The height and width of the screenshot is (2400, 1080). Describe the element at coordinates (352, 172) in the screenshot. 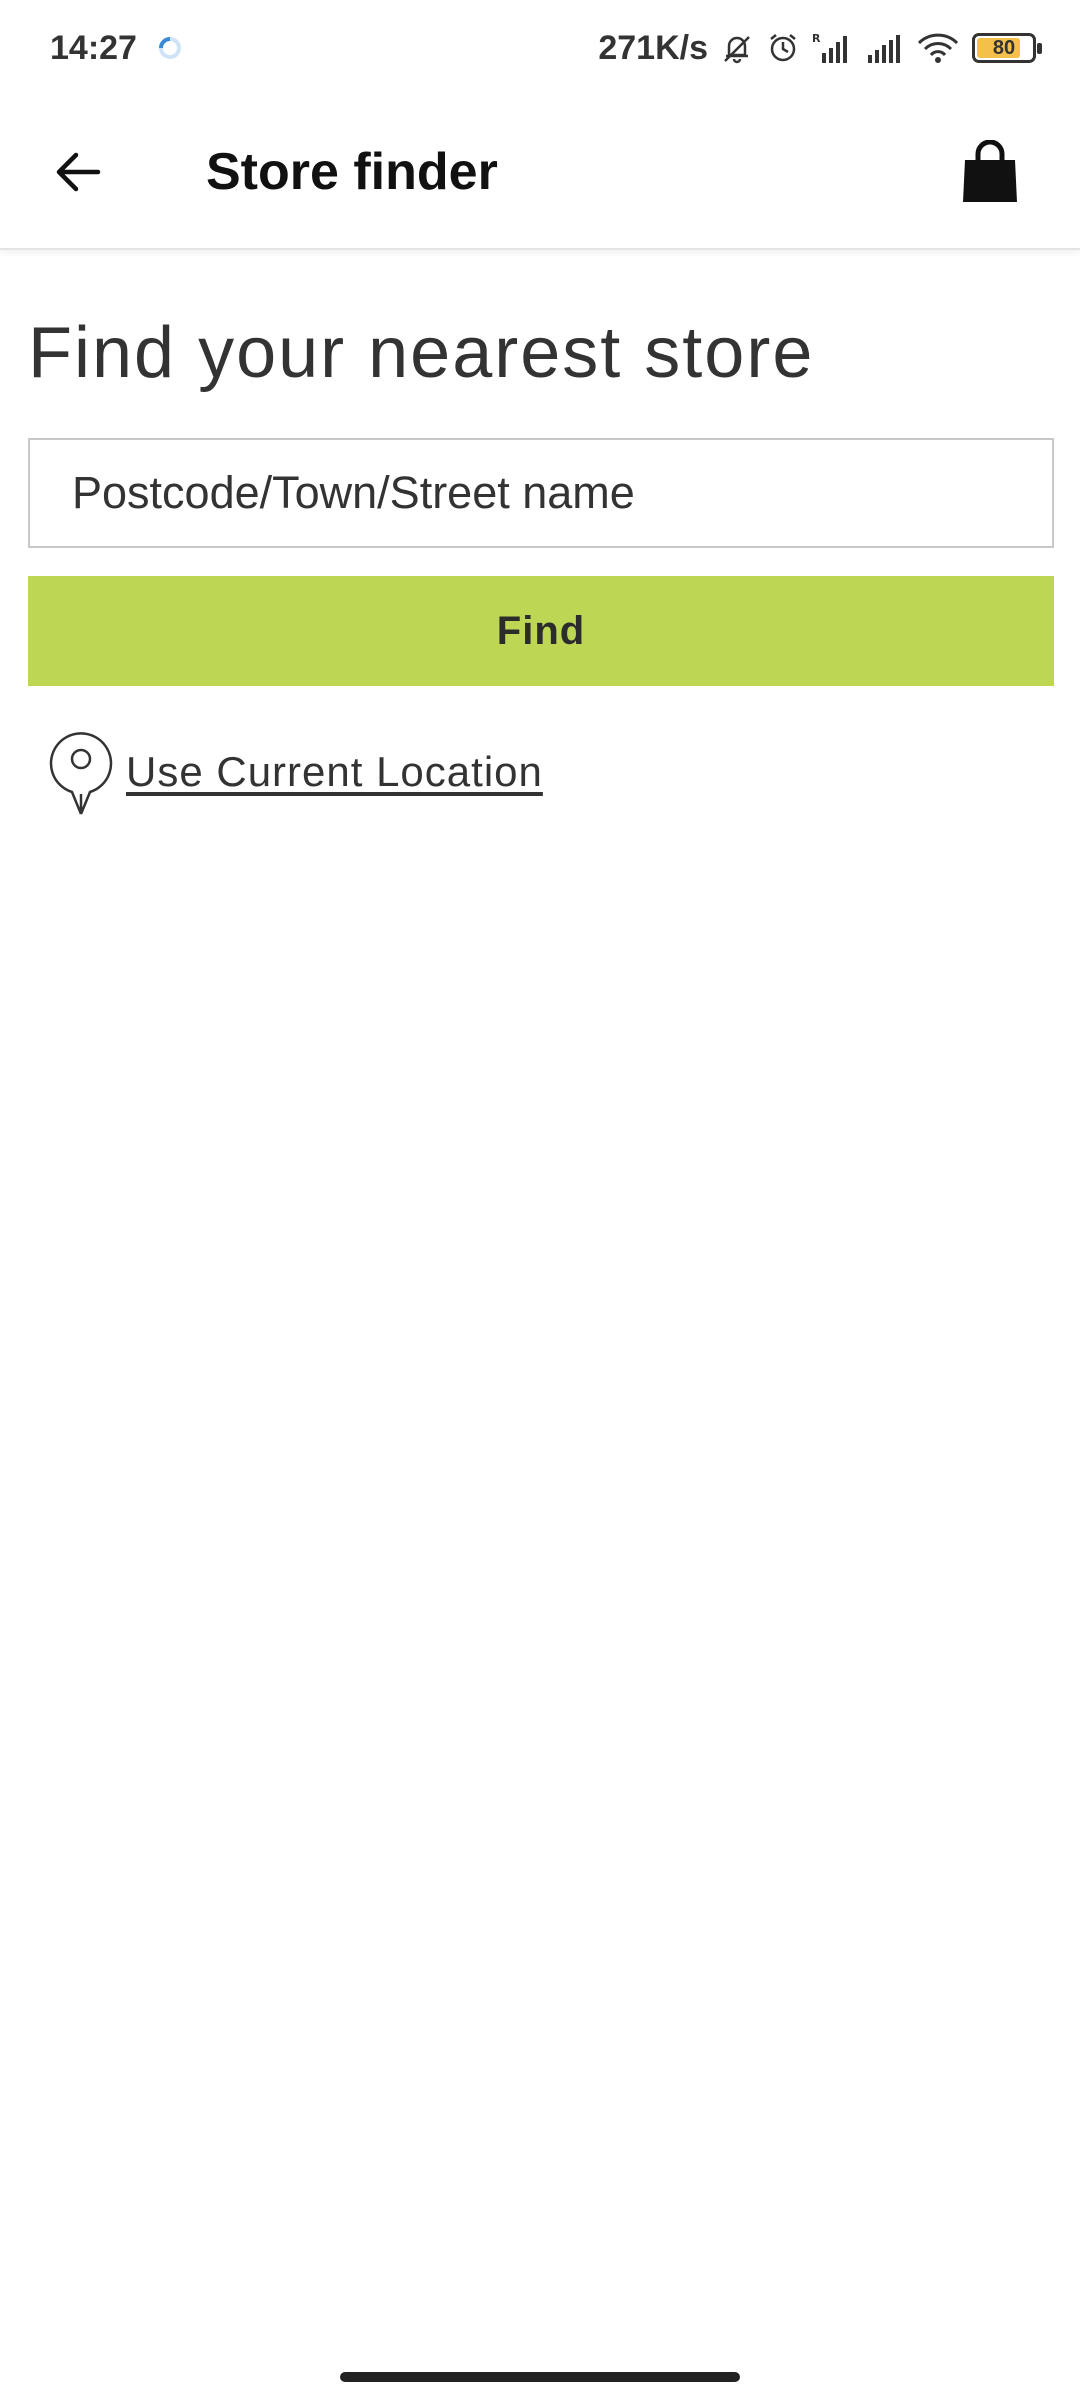

I see `page-title: Store finder` at that location.